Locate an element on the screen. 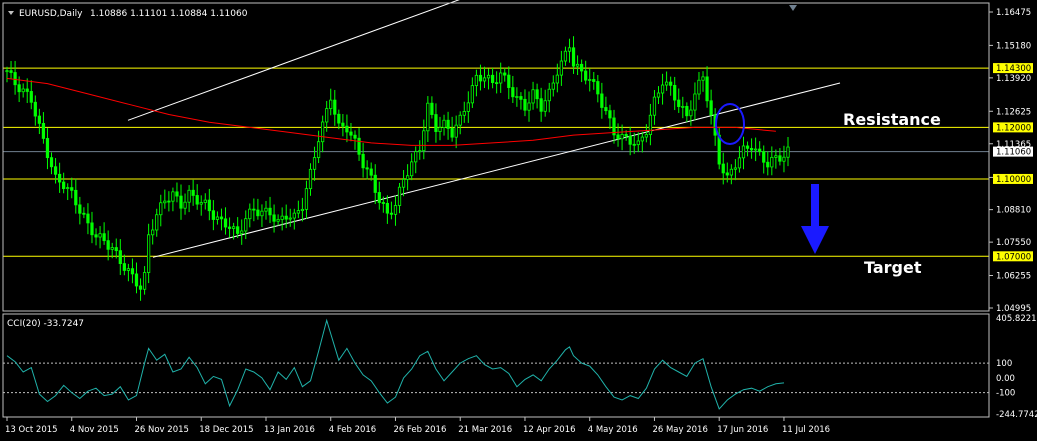  price-tick-label: 1.07550 is located at coordinates (1013, 243).